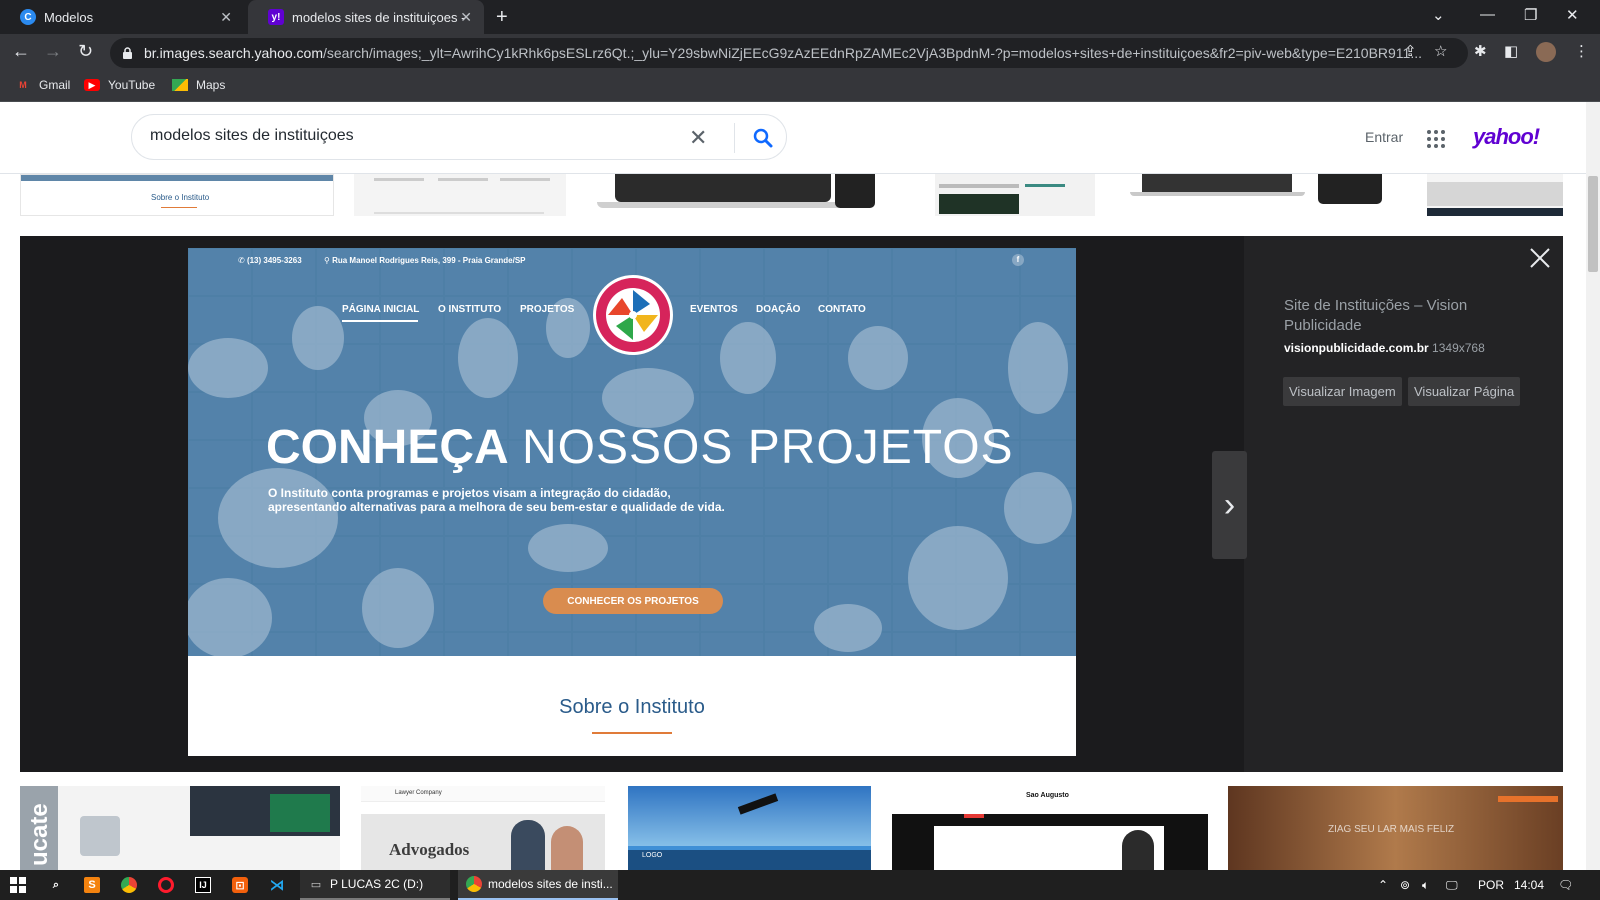 Image resolution: width=1600 pixels, height=900 pixels. What do you see at coordinates (1452, 885) in the screenshot?
I see `network-icon: 🖵︎` at bounding box center [1452, 885].